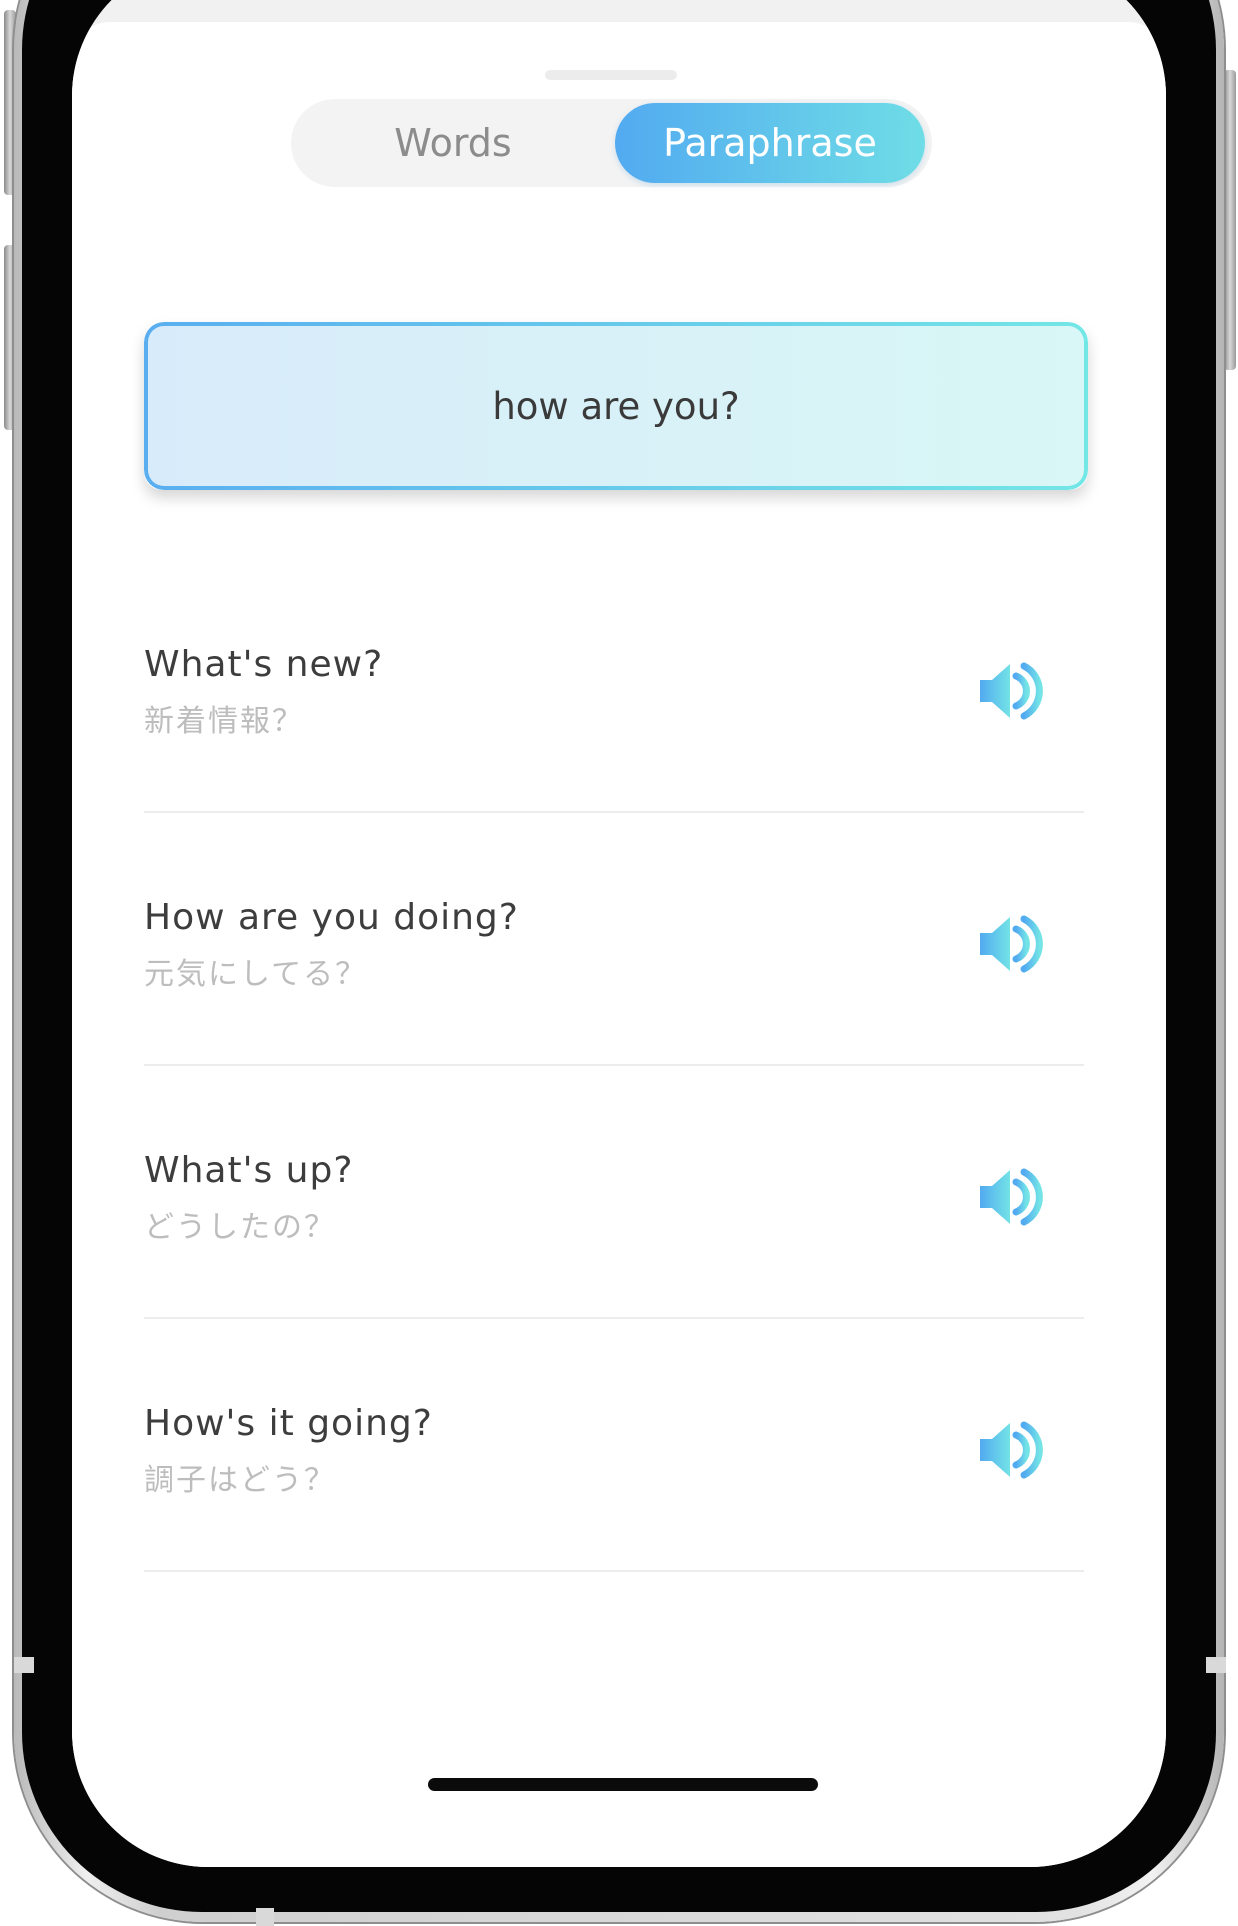 This screenshot has width=1238, height=1926. I want to click on query-text: how are you?, so click(616, 406).